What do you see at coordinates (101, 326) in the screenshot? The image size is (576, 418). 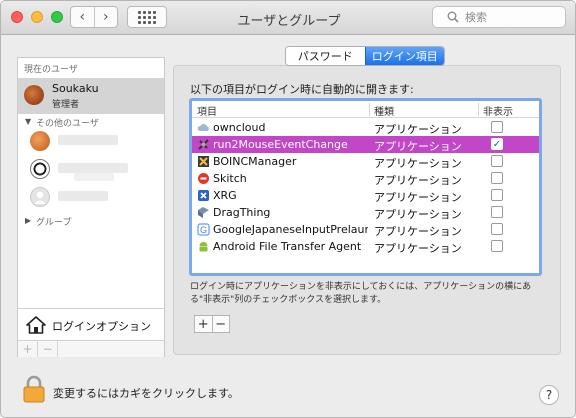 I see `login-options-label: ログインオプション` at bounding box center [101, 326].